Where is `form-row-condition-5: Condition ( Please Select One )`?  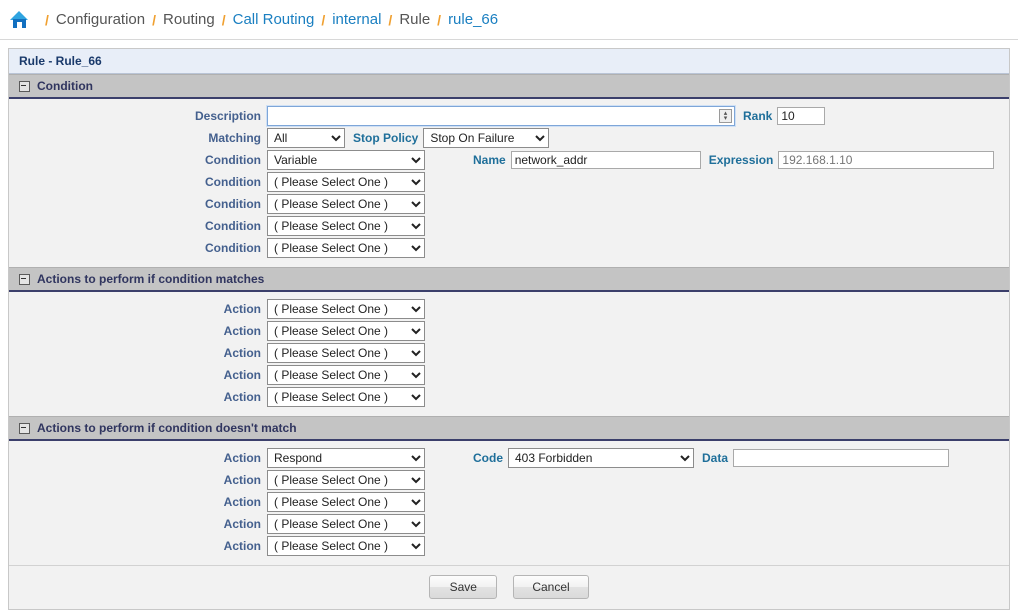
form-row-condition-5: Condition ( Please Select One ) is located at coordinates (509, 248).